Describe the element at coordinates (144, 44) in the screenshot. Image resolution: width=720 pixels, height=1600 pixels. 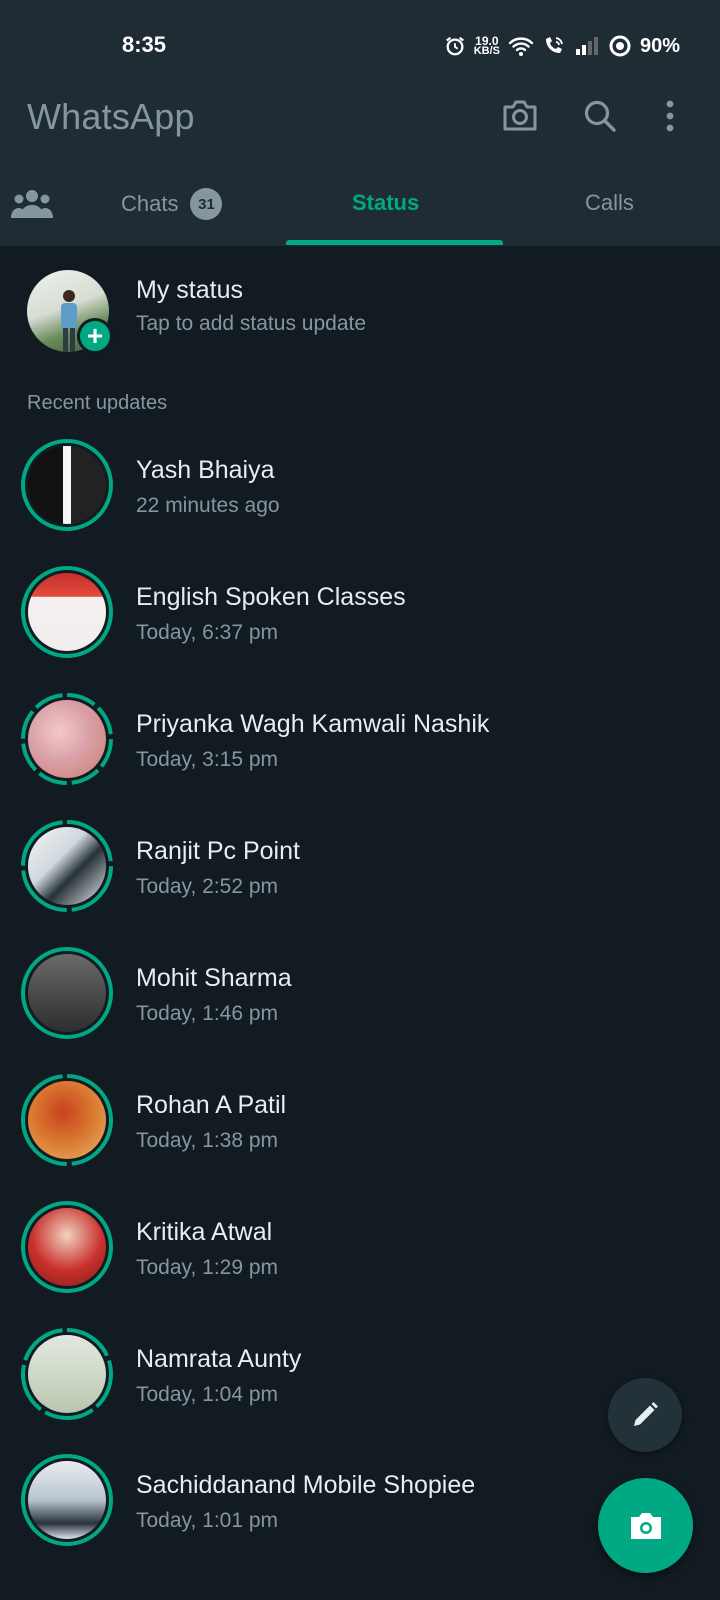
I see `status-time: 8:35` at that location.